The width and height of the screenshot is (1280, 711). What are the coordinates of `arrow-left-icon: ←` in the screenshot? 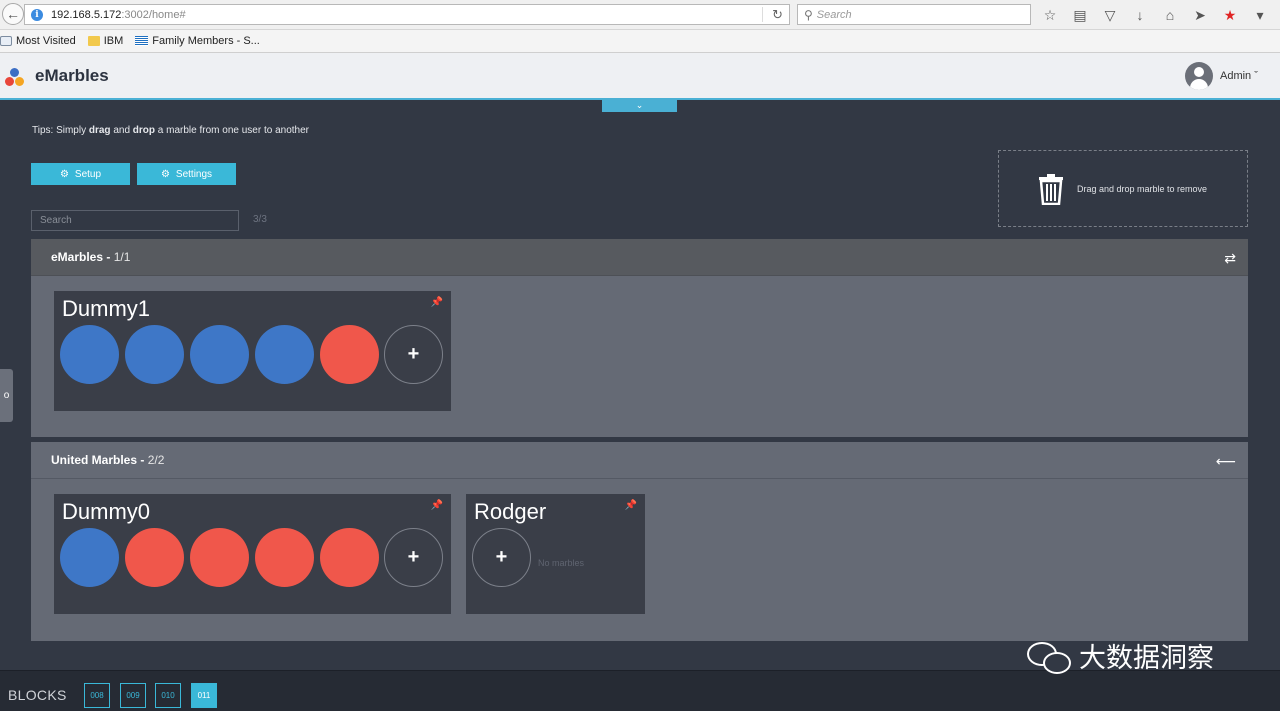 It's located at (13, 14).